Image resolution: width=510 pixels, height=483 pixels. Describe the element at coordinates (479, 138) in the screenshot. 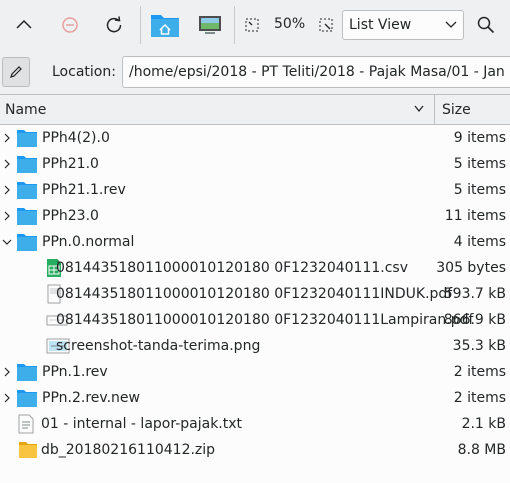

I see `file-size: 9 items` at that location.